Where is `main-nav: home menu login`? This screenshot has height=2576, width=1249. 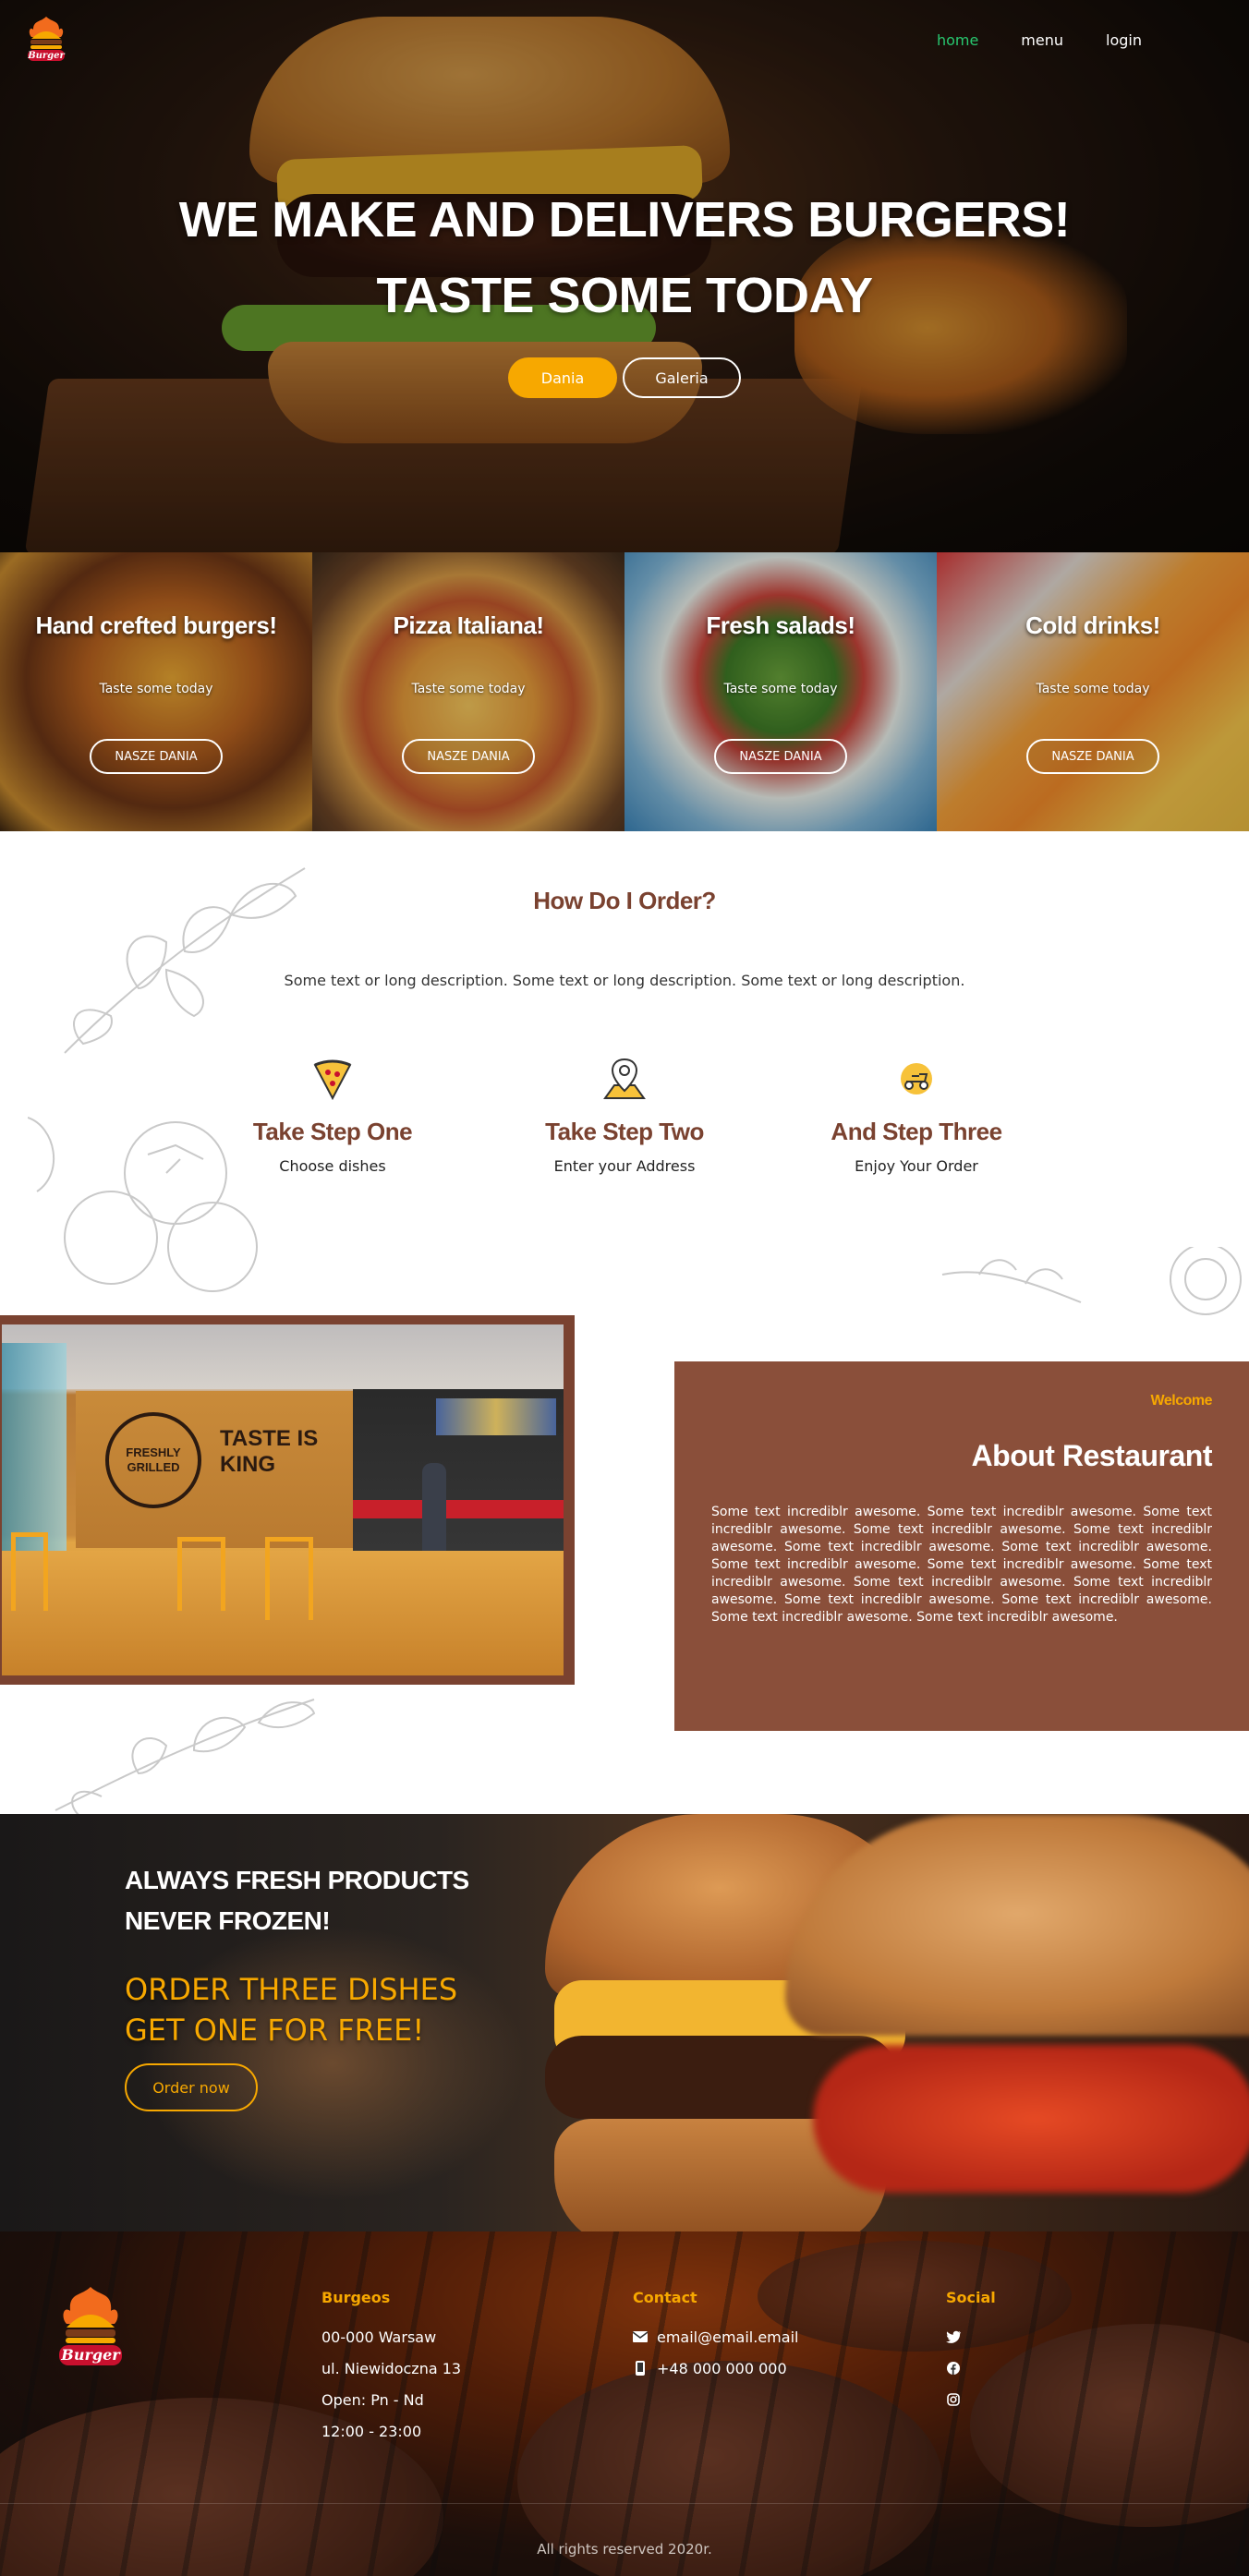 main-nav: home menu login is located at coordinates (1018, 40).